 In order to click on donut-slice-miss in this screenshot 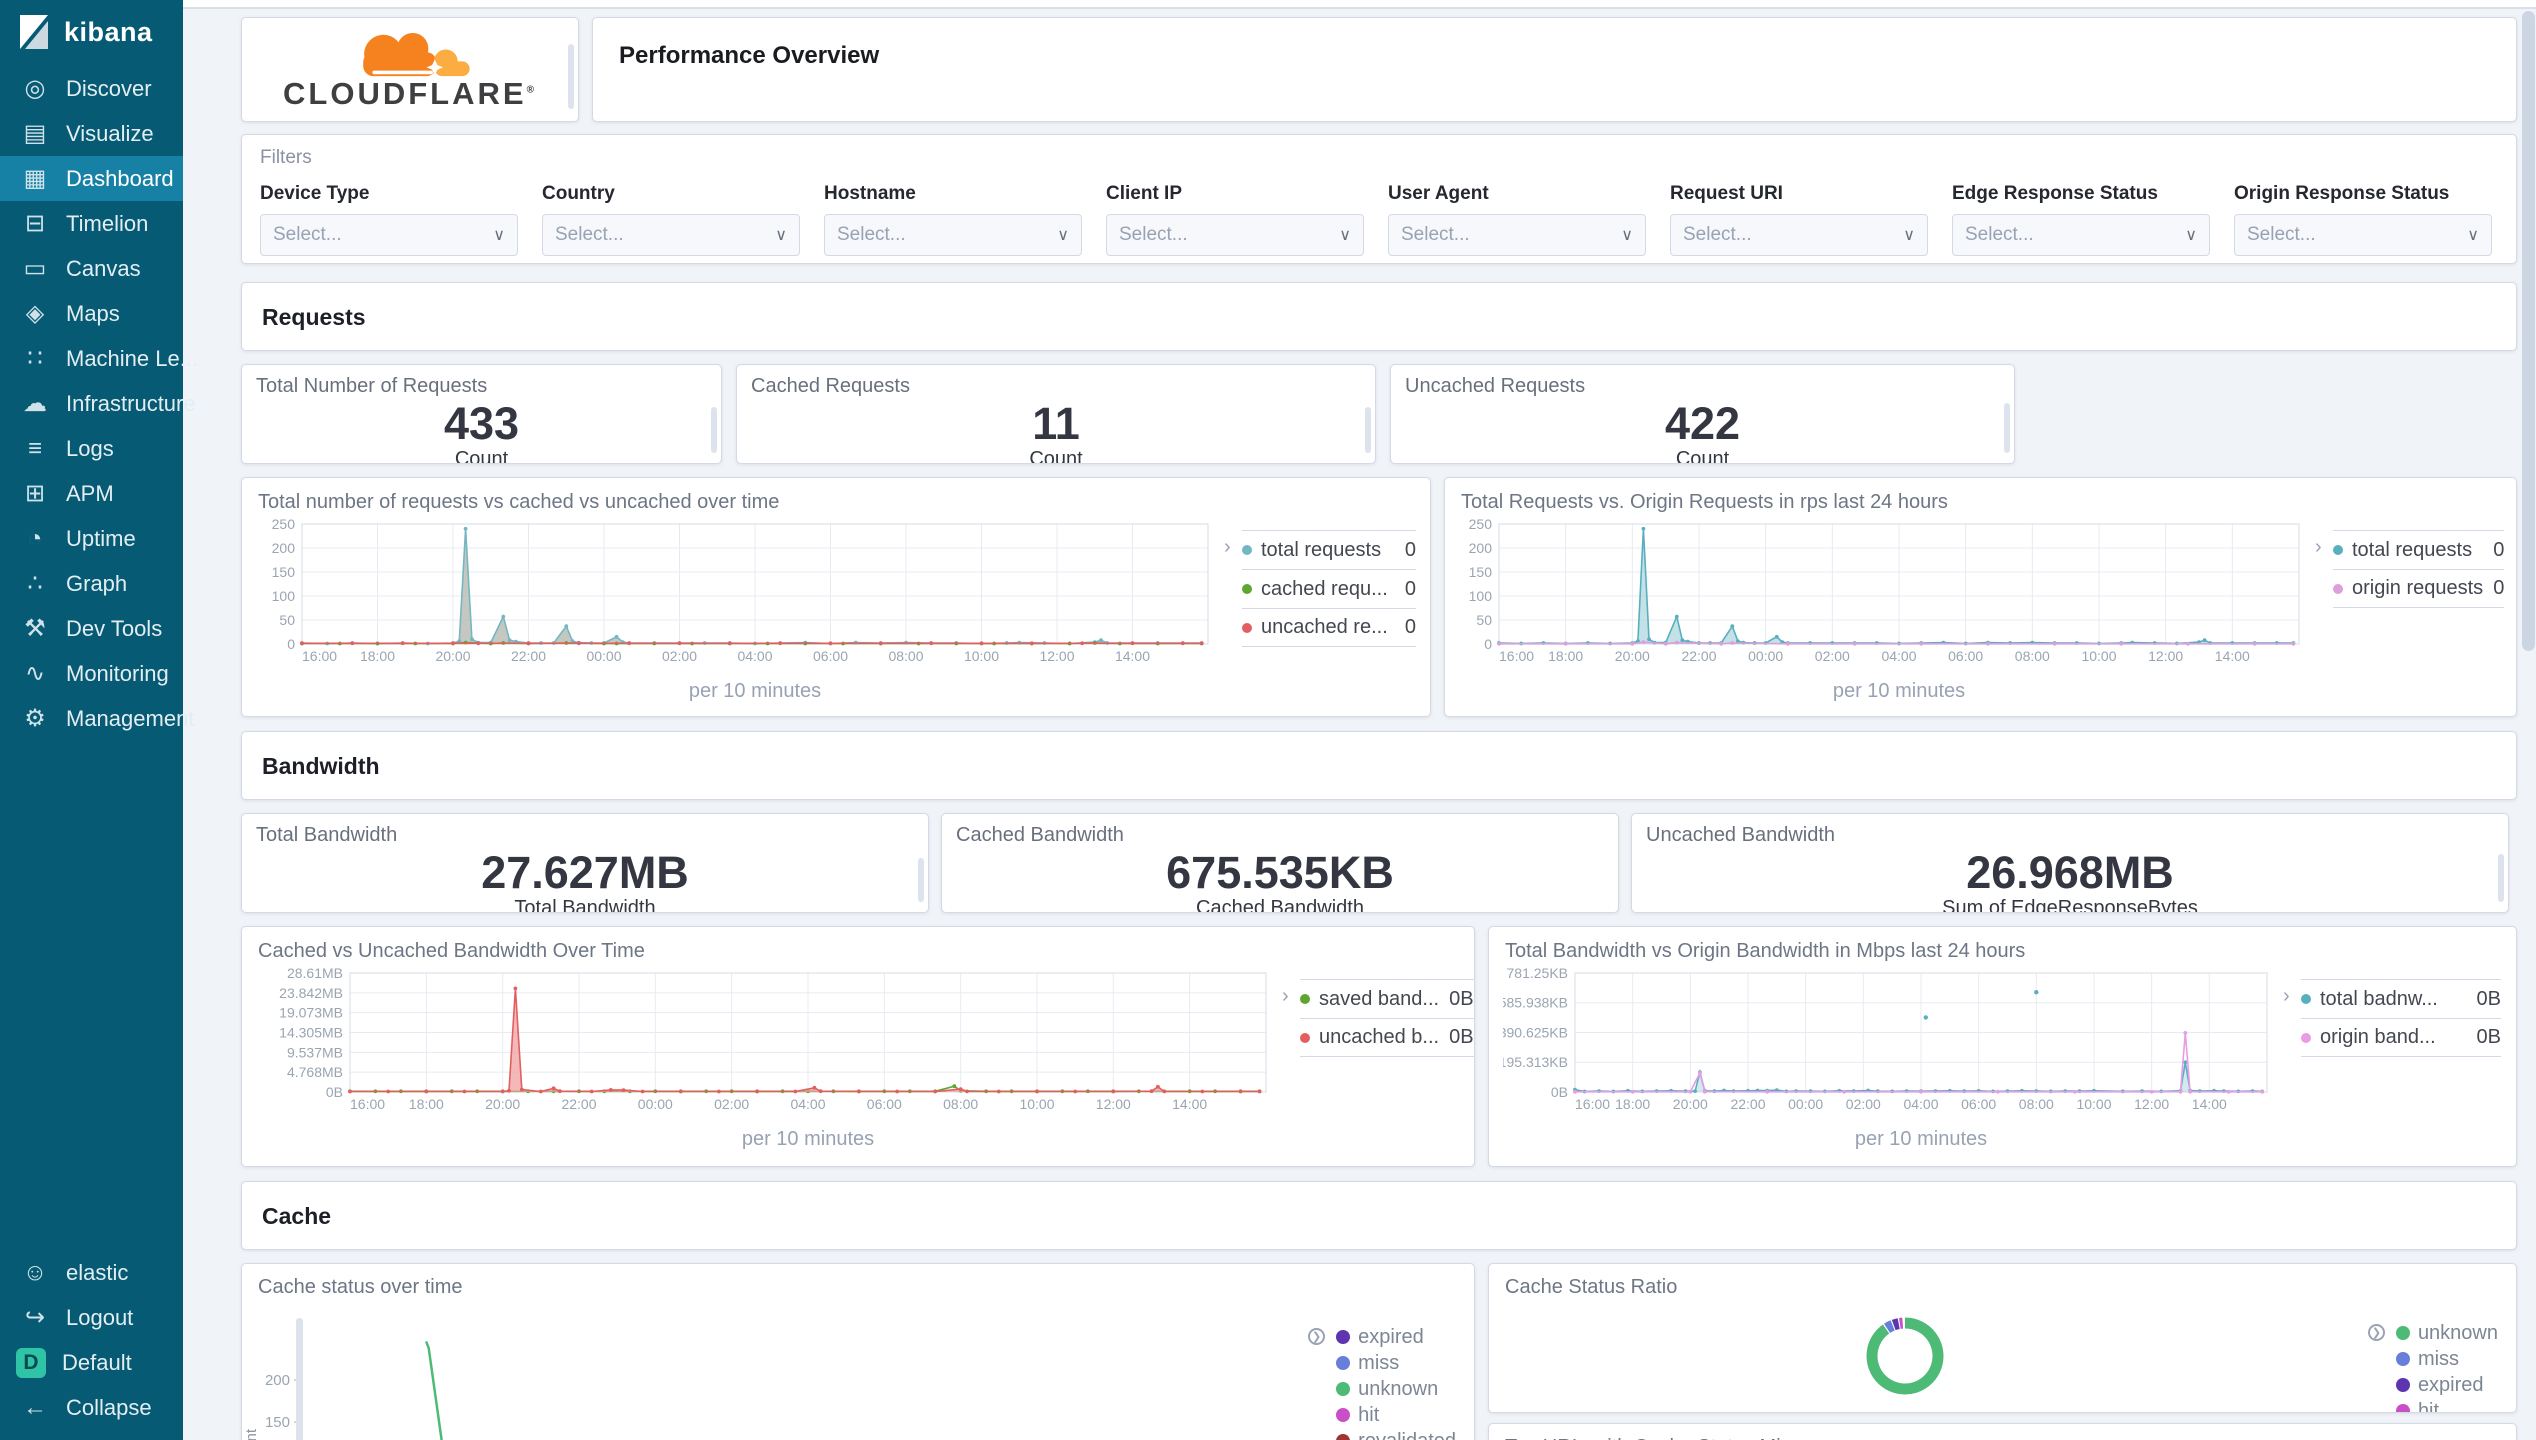, I will do `click(1889, 1327)`.